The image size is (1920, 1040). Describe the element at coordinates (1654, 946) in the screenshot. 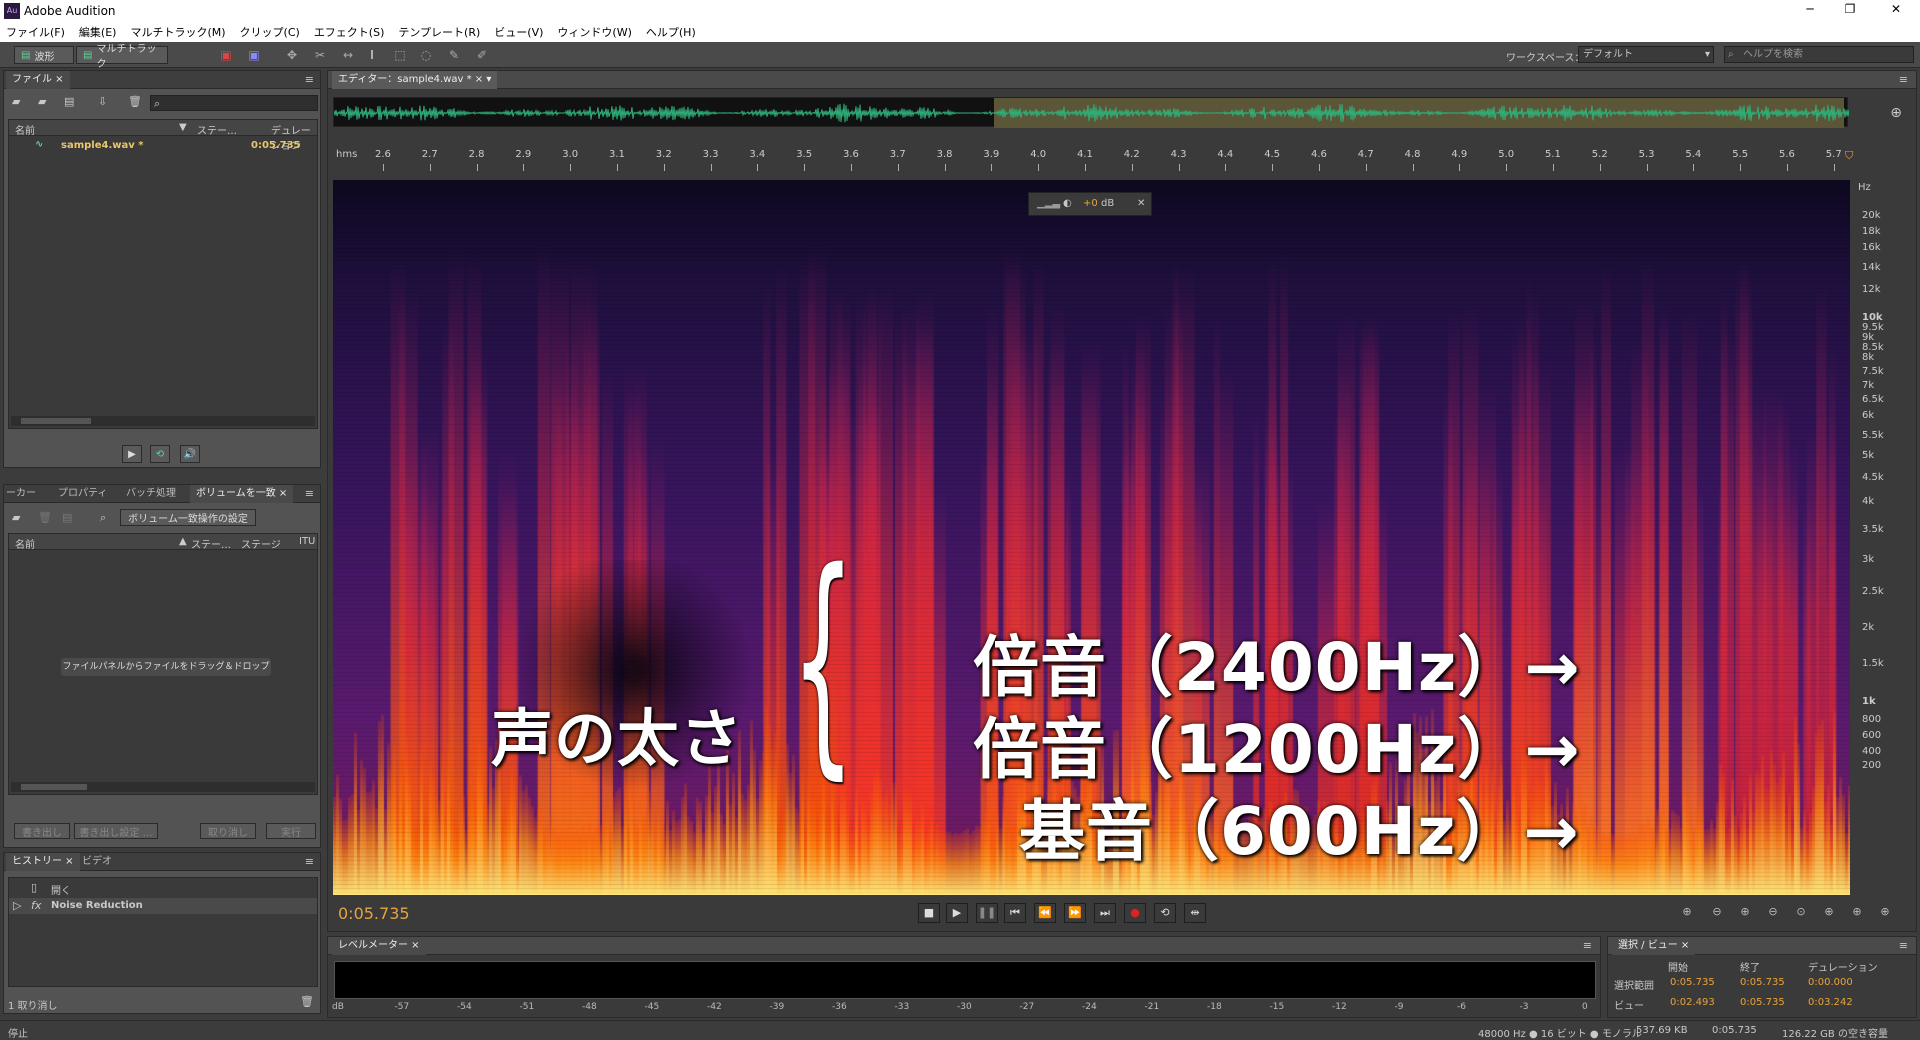

I see `tab-selection-view: 選択 / ビュー ×` at that location.